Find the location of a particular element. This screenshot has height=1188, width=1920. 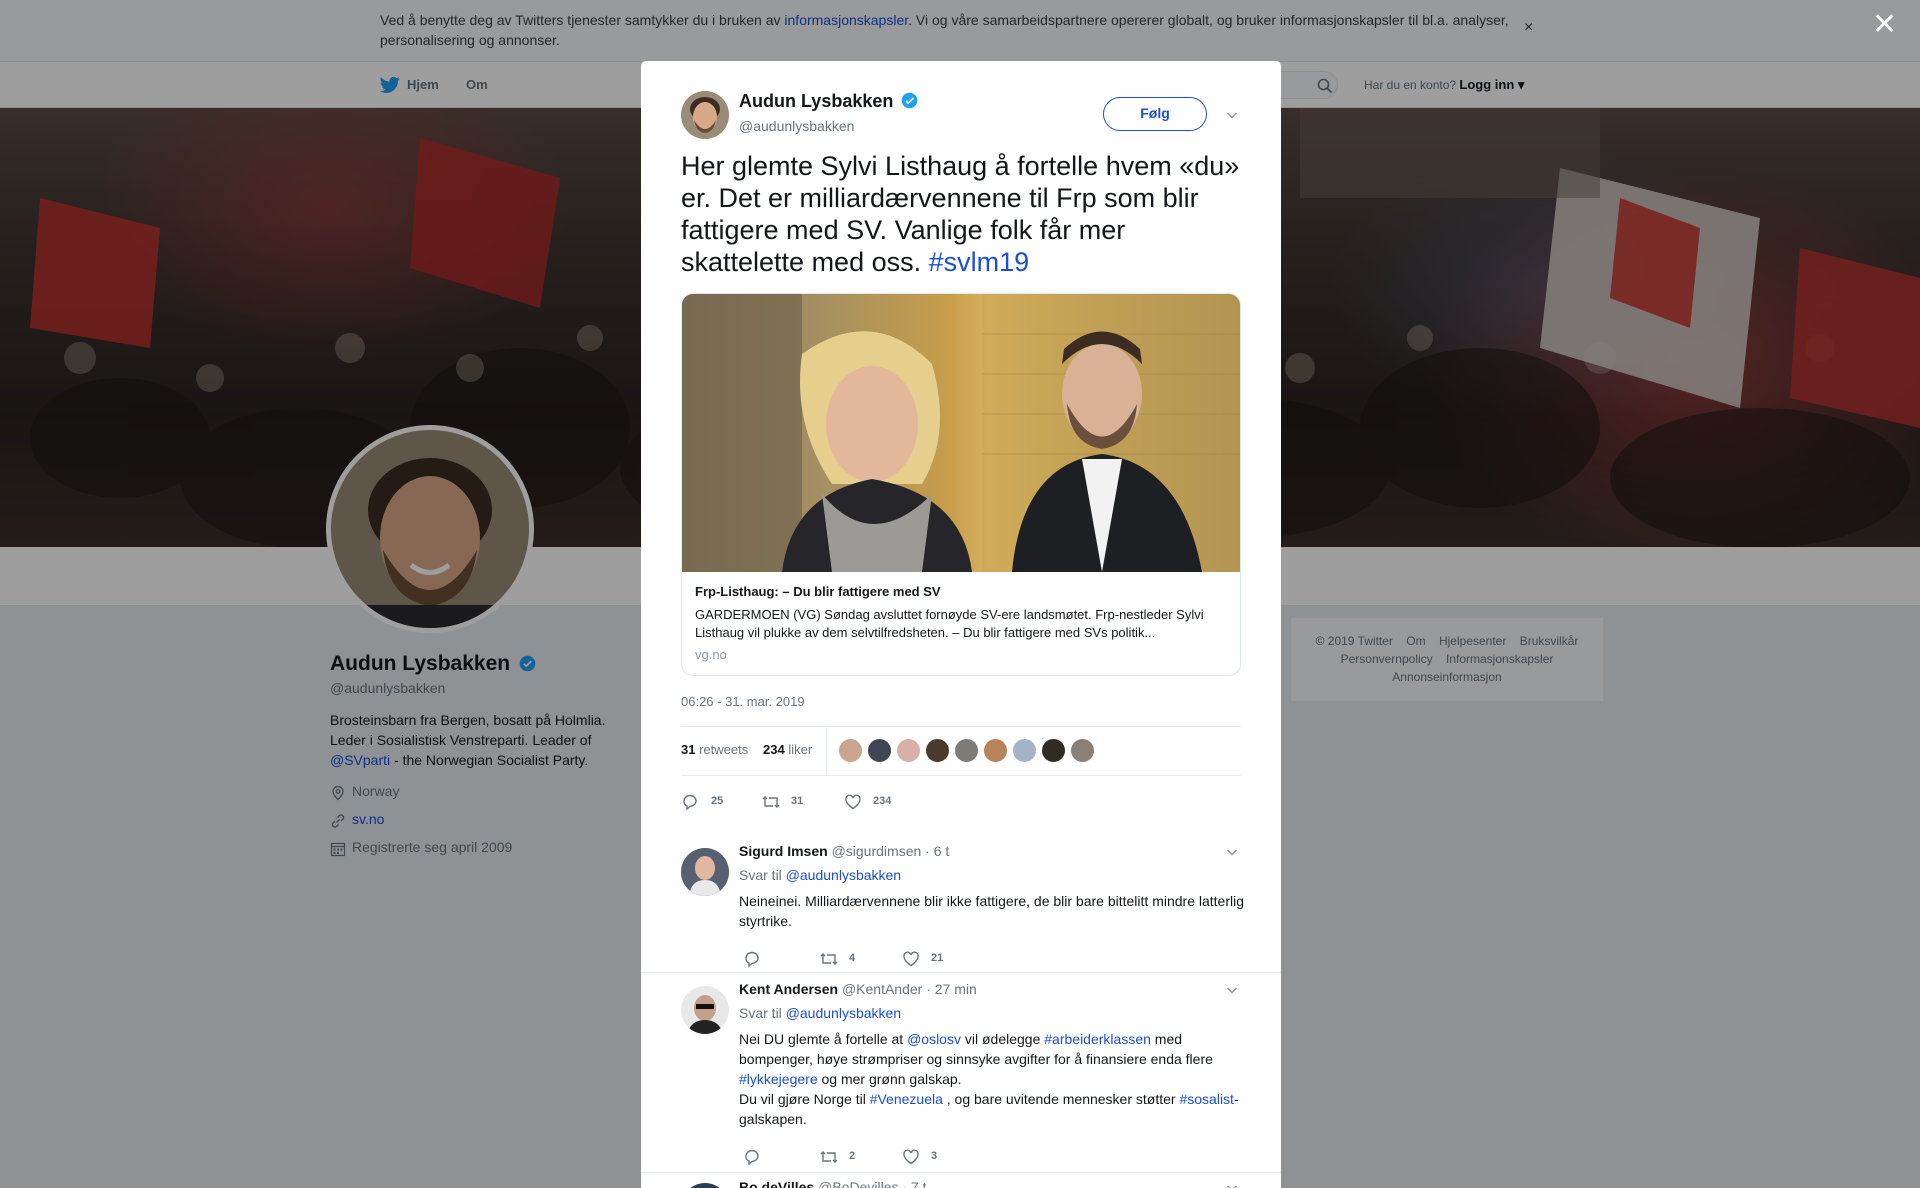

hashtag-link: #lykkejegere is located at coordinates (778, 1079).